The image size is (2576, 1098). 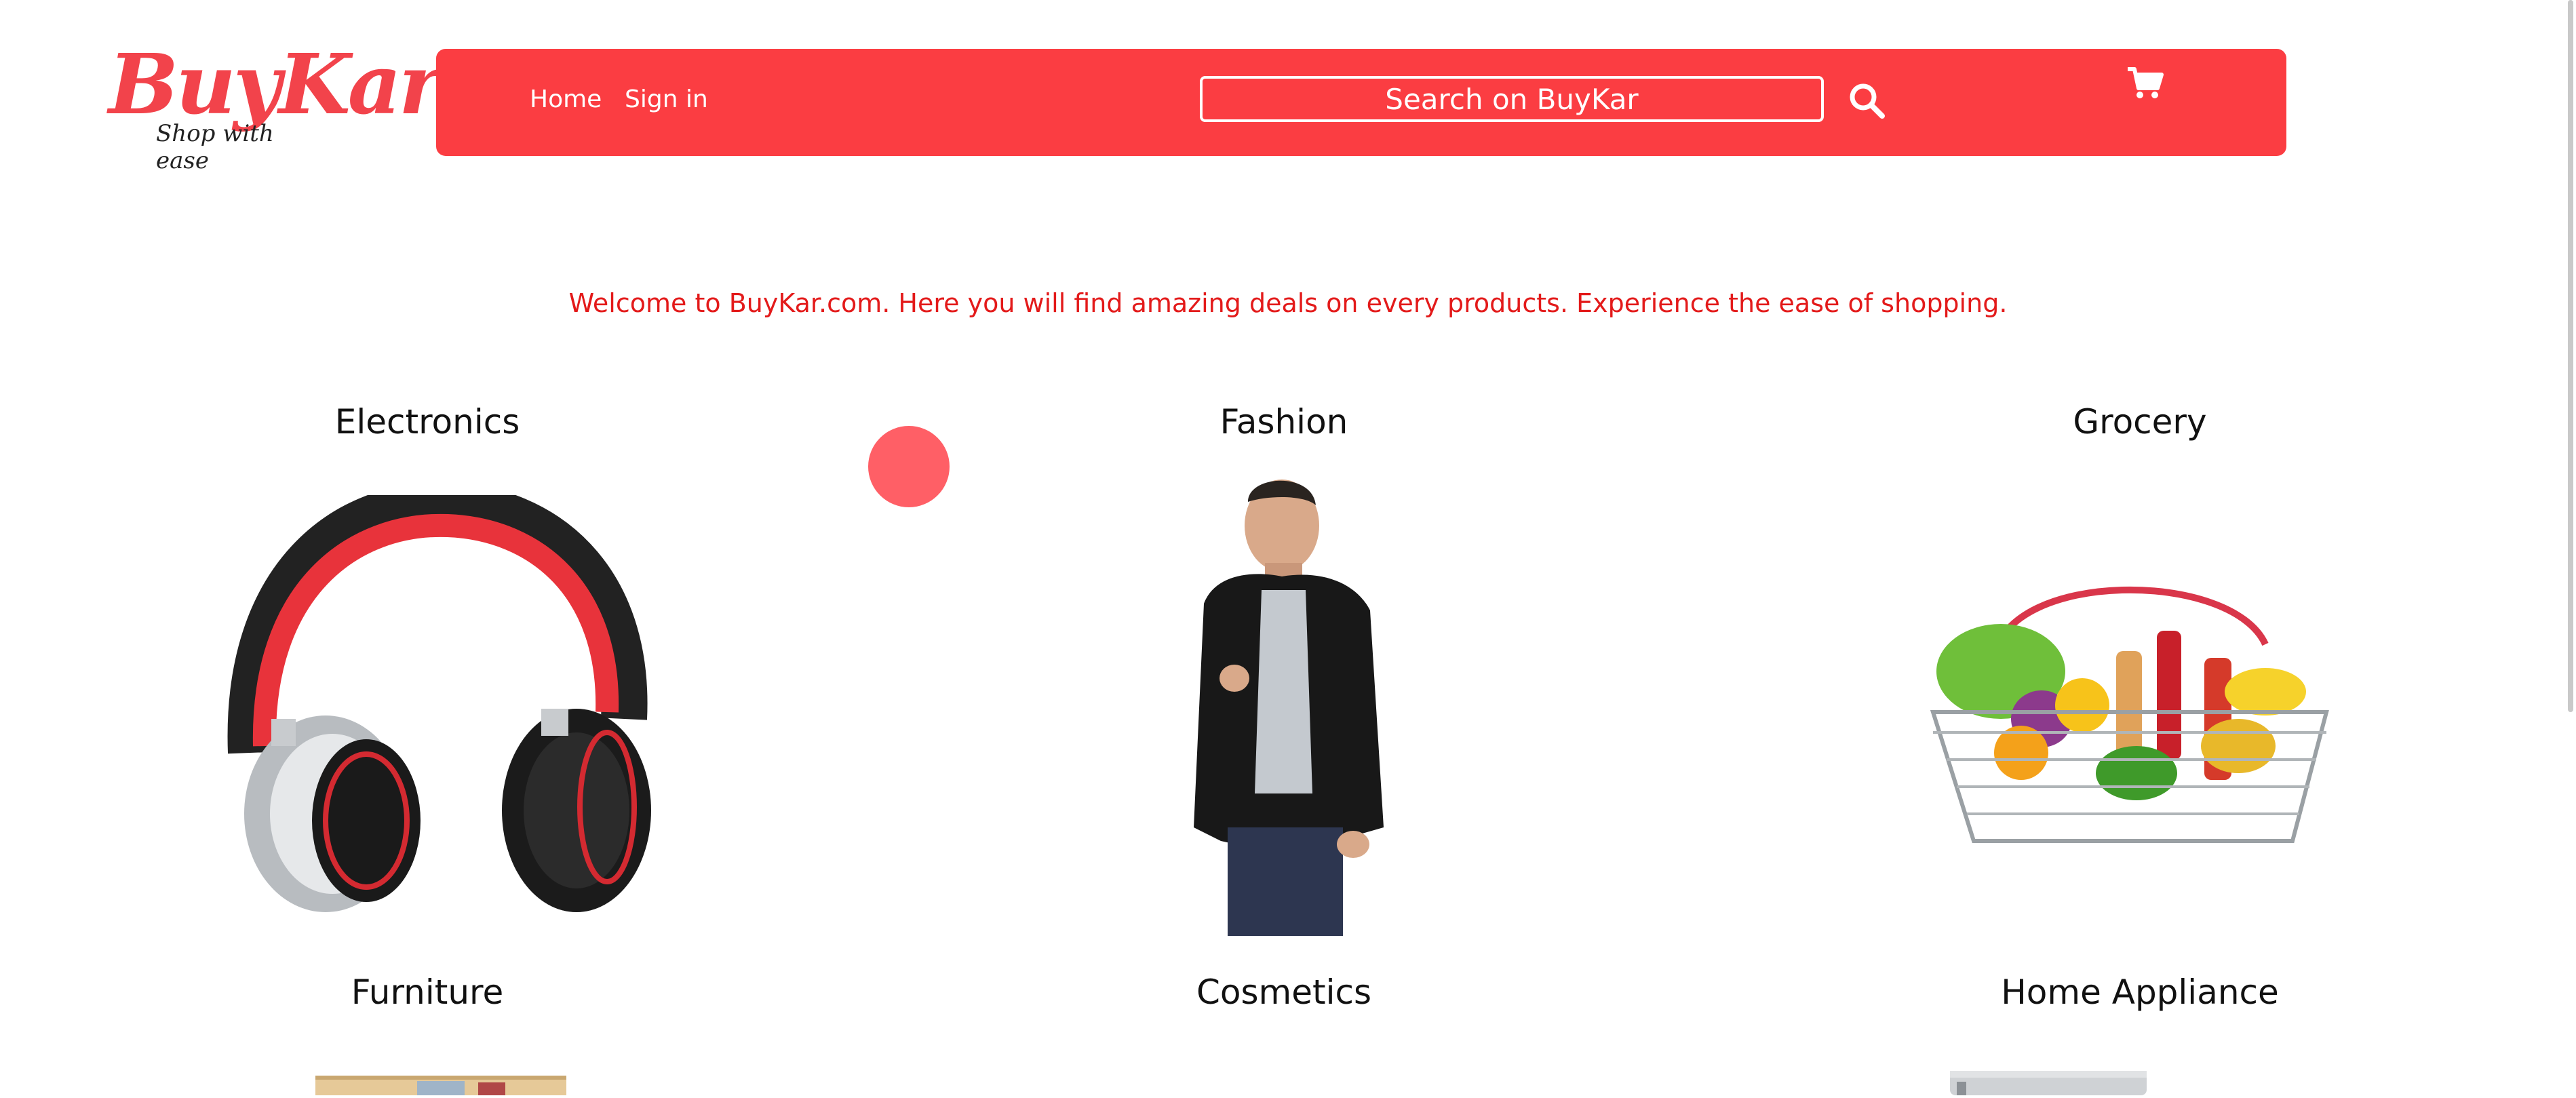 I want to click on category-title-furniture: Furniture, so click(x=427, y=992).